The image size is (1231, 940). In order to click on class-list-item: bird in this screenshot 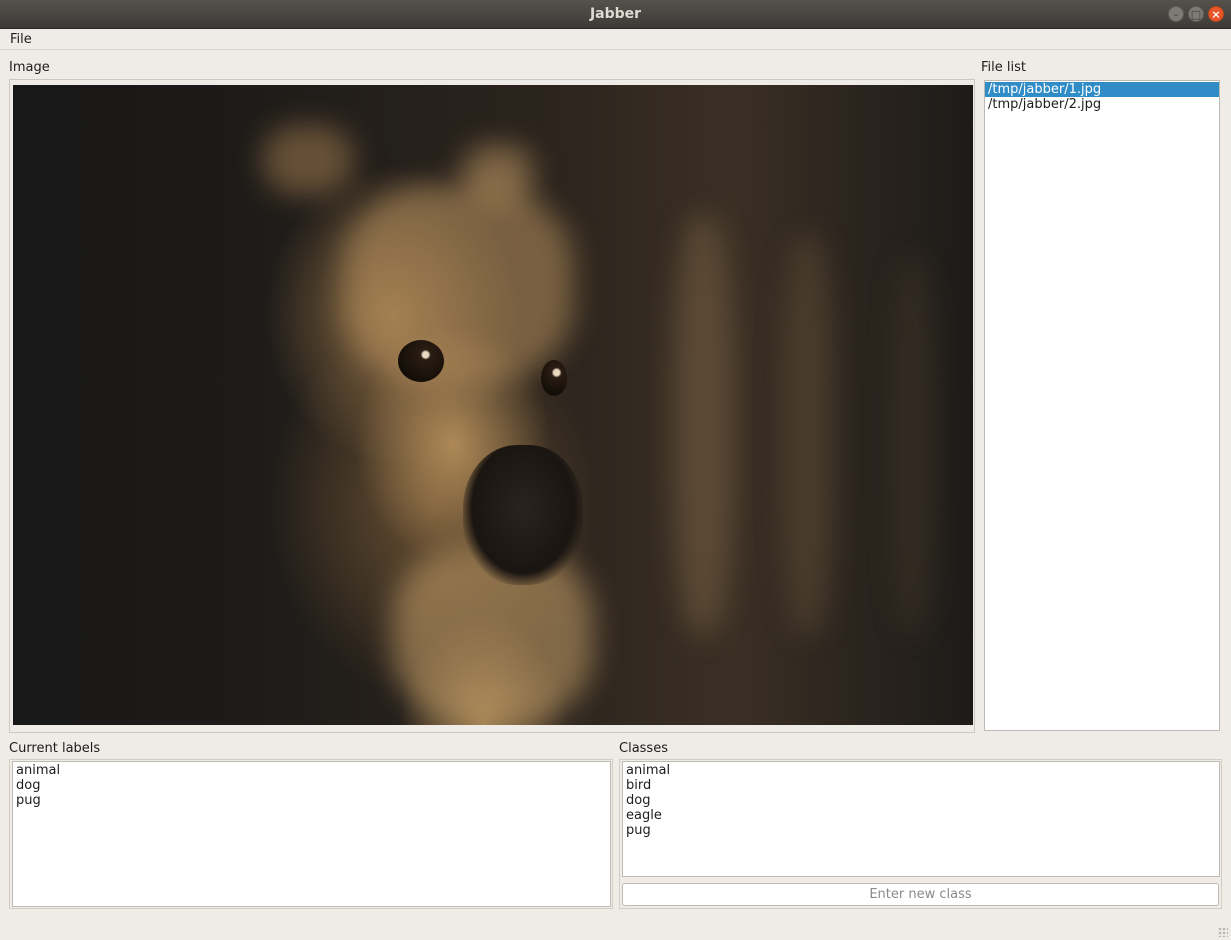, I will do `click(921, 785)`.